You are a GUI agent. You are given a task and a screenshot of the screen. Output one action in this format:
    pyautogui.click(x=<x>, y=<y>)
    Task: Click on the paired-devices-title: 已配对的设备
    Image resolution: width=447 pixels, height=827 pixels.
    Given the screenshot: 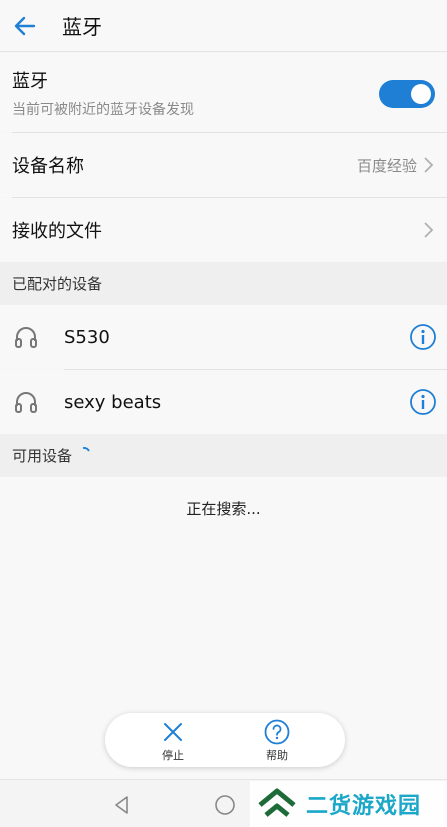 What is the action you would take?
    pyautogui.click(x=57, y=284)
    